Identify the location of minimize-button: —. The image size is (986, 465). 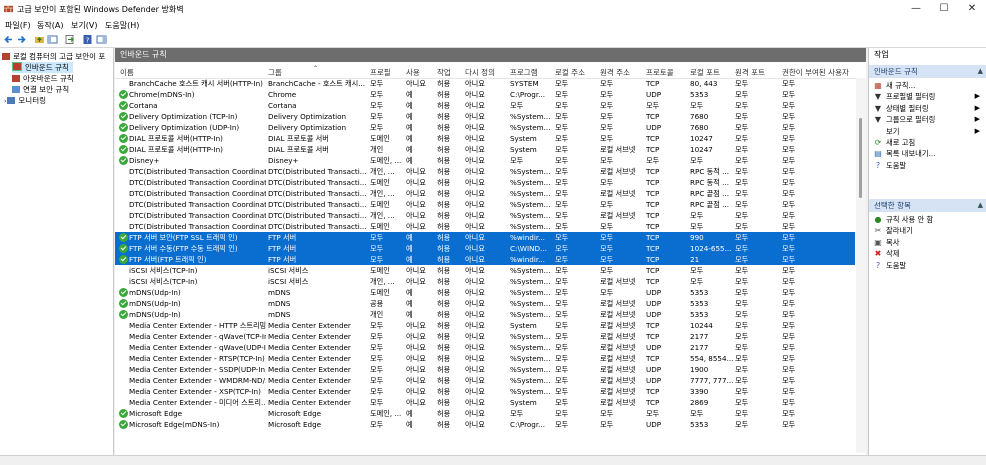
(916, 9).